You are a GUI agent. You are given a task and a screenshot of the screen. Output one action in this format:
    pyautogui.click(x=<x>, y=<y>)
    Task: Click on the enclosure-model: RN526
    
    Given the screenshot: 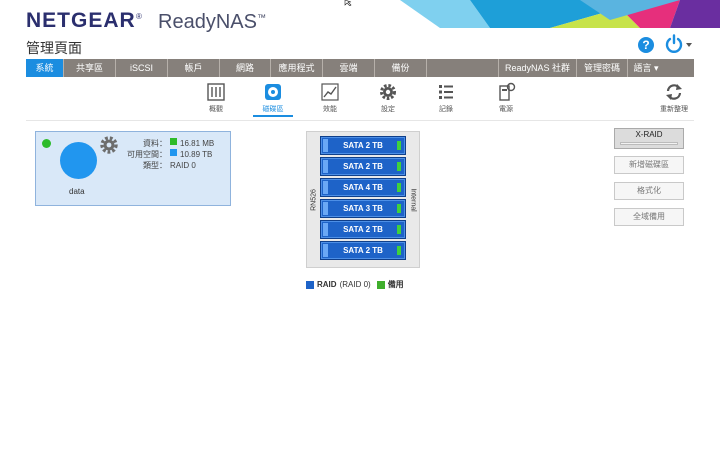 What is the action you would take?
    pyautogui.click(x=313, y=199)
    